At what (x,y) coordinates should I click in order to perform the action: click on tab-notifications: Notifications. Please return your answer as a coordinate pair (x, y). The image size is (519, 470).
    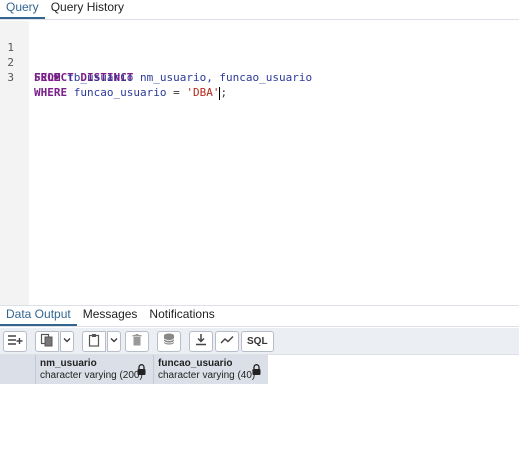
    Looking at the image, I should click on (181, 315).